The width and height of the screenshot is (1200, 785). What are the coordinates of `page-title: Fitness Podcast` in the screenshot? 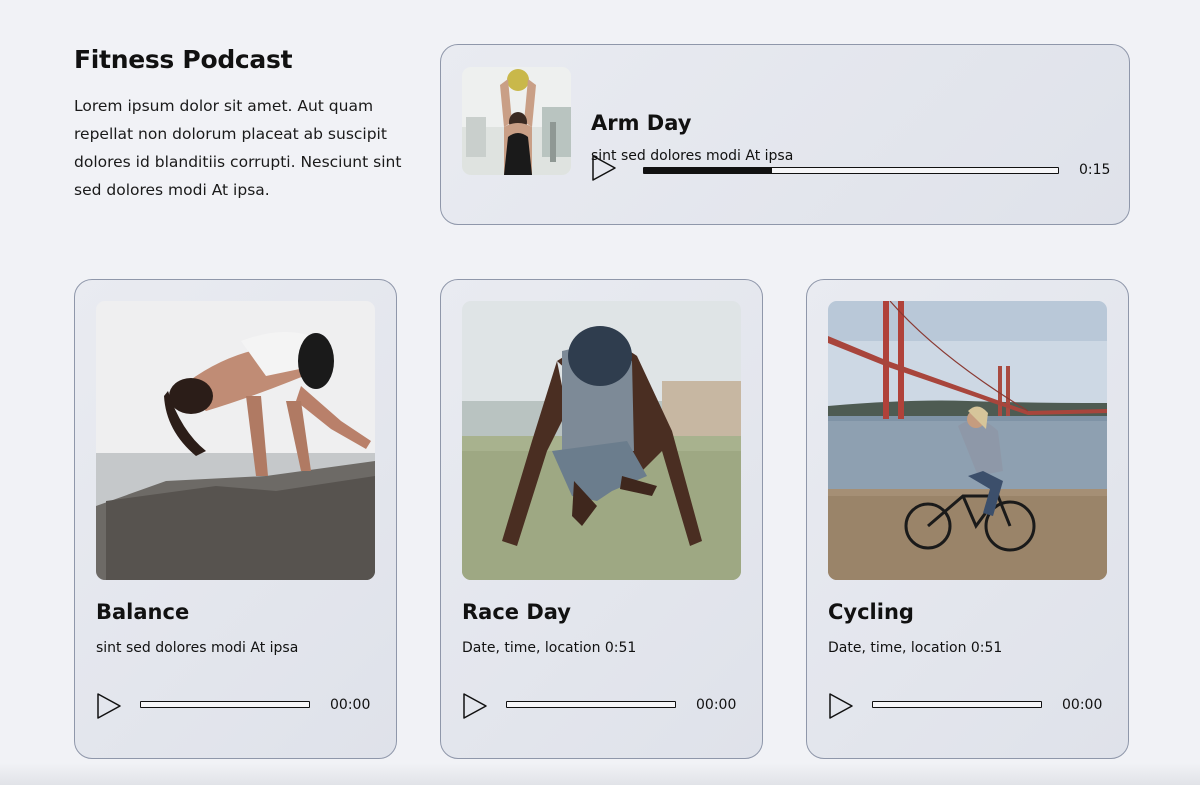 It's located at (183, 59).